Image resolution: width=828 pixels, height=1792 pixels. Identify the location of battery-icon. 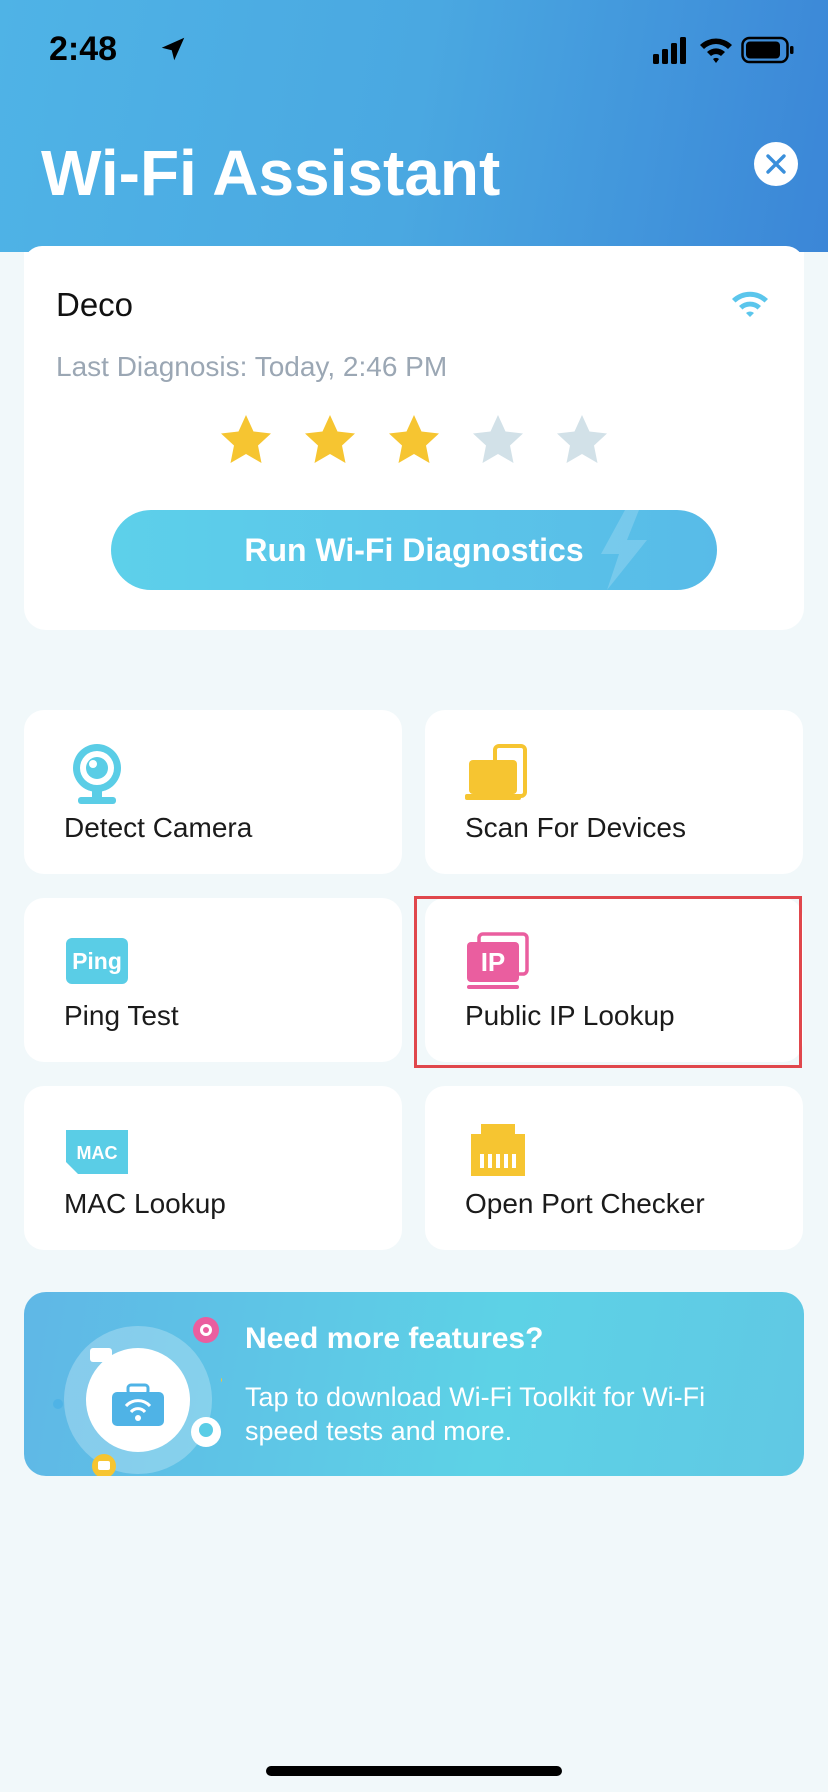
(767, 50).